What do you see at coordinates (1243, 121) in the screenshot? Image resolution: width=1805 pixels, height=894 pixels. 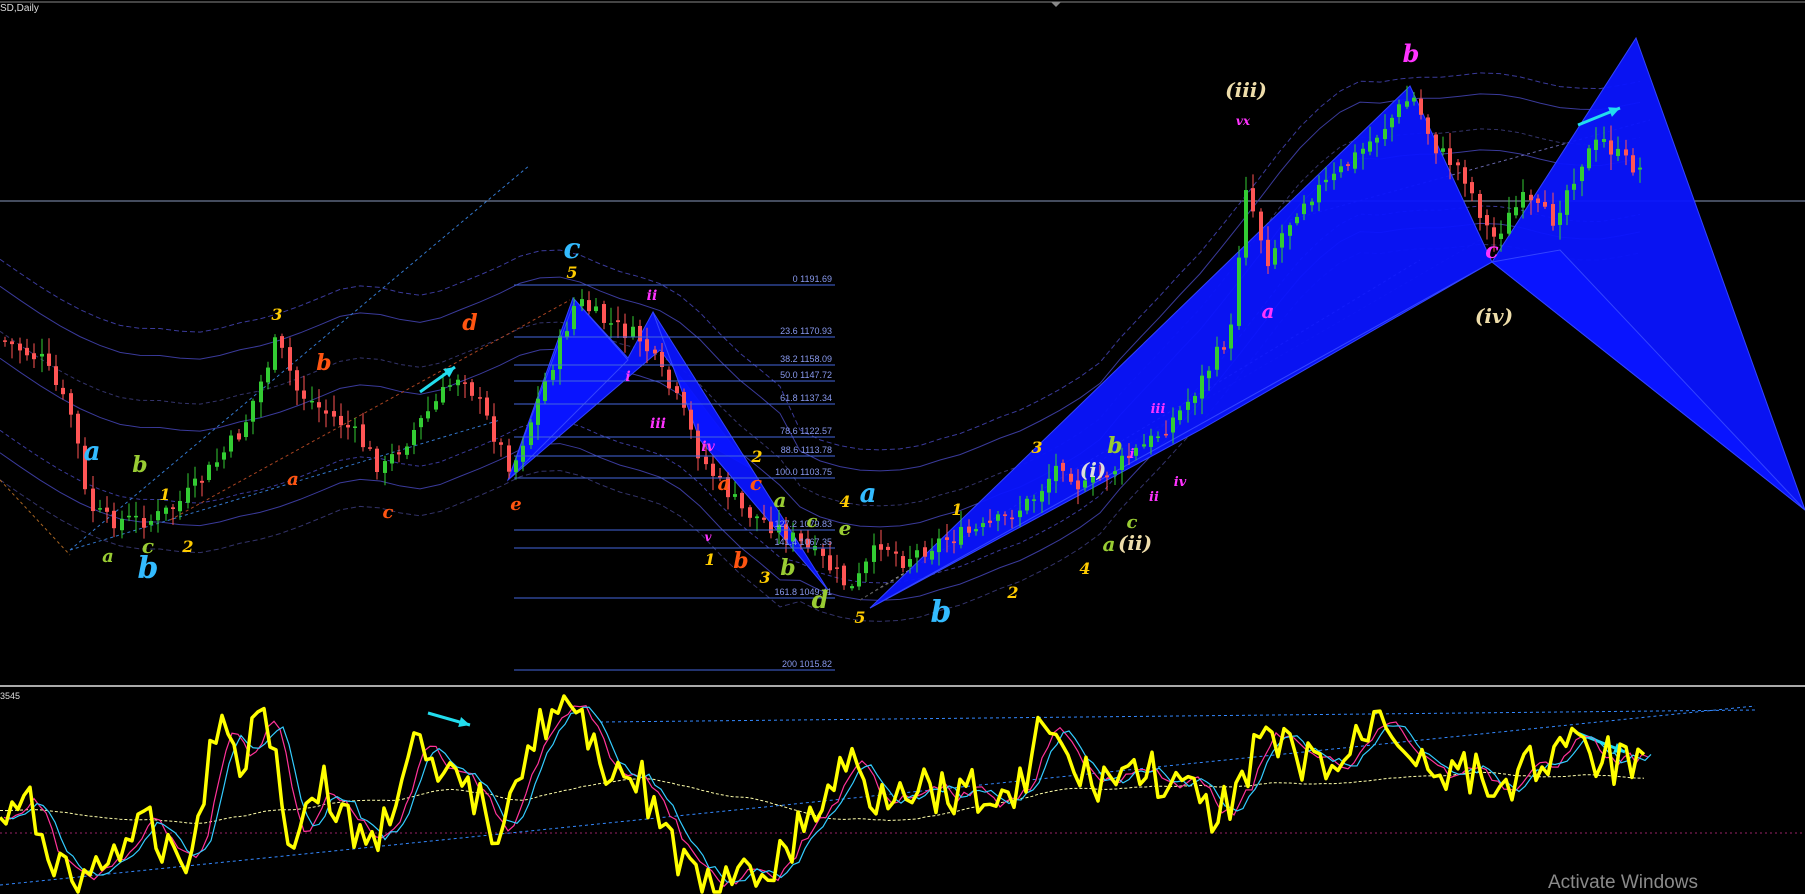 I see `wave-label: vx` at bounding box center [1243, 121].